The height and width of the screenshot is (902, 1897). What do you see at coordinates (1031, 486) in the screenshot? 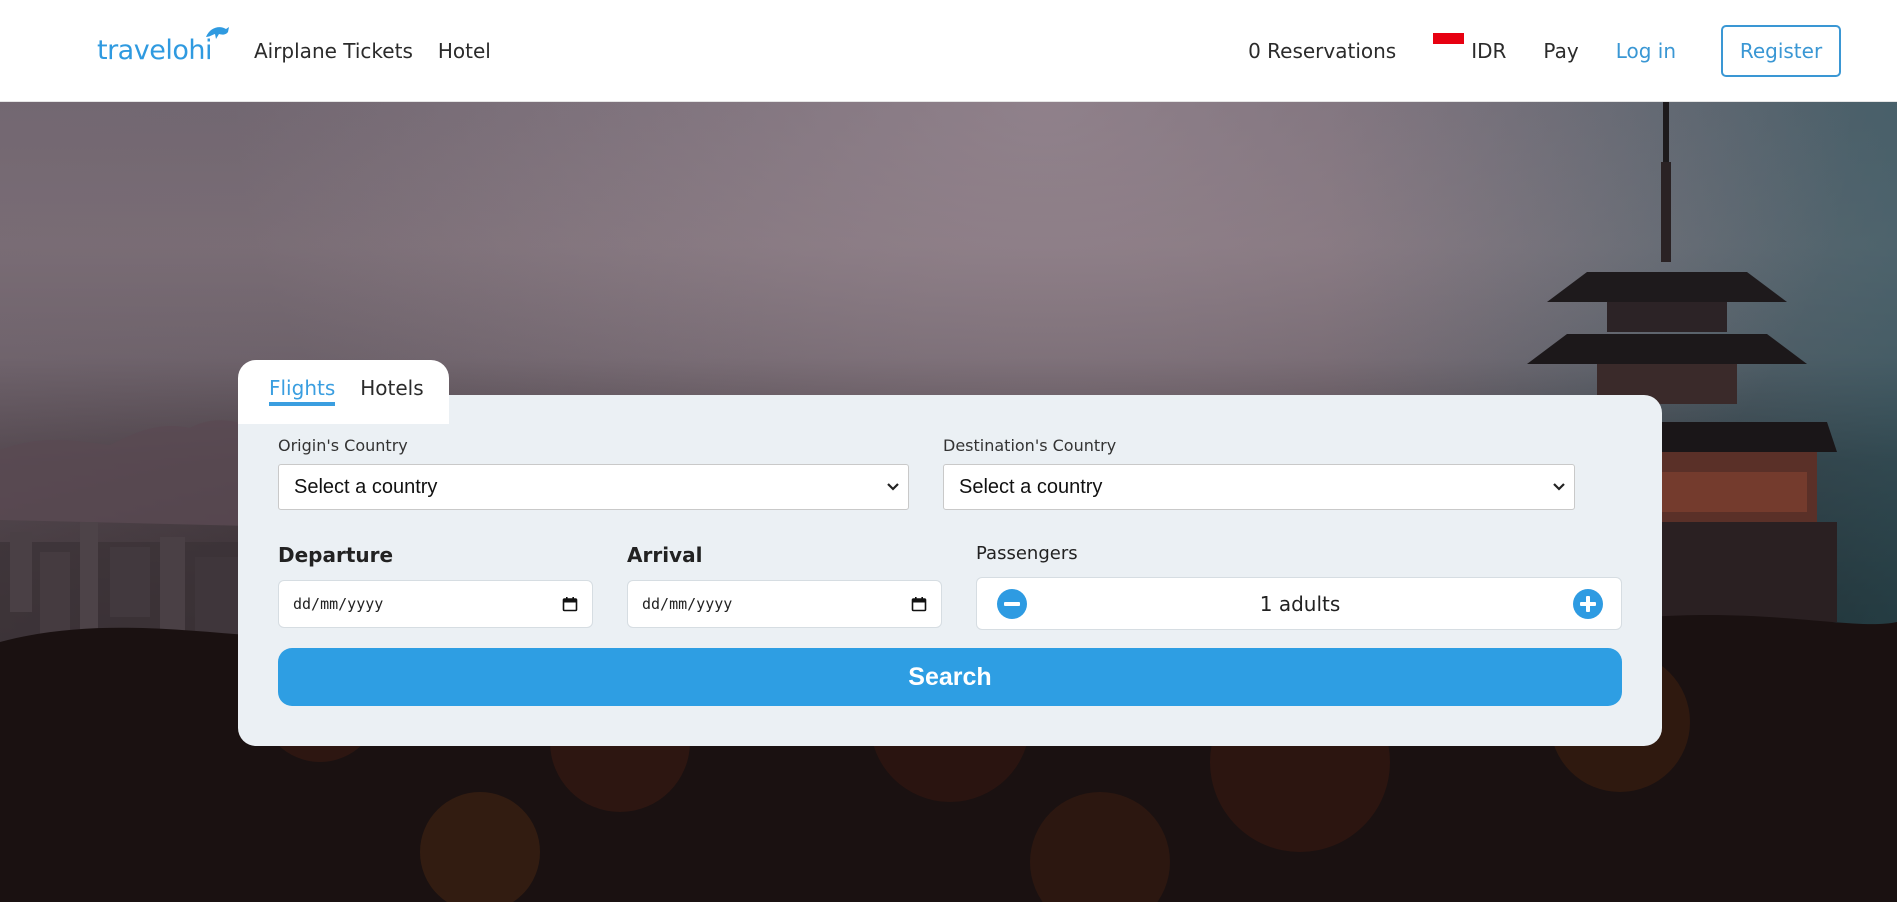
I see `destination-country-value: Select a country` at bounding box center [1031, 486].